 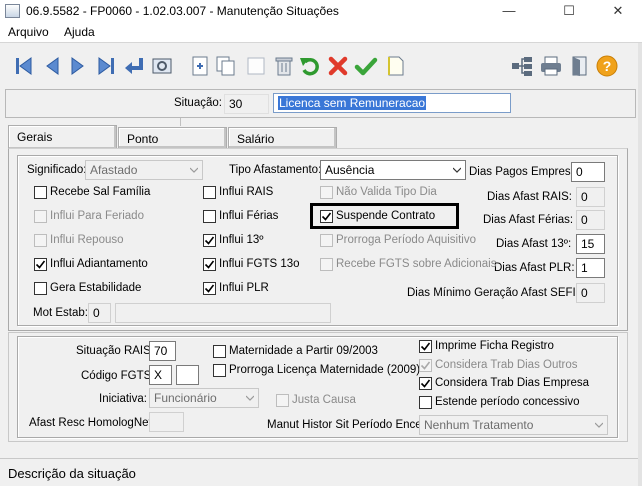 I want to click on menu-arquivo: Arquivo, so click(x=28, y=32).